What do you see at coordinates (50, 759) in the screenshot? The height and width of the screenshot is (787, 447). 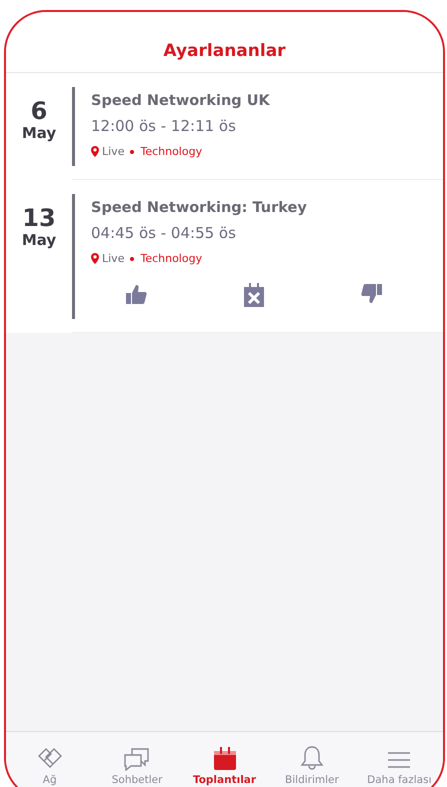 I see `tab-item: Ağ` at bounding box center [50, 759].